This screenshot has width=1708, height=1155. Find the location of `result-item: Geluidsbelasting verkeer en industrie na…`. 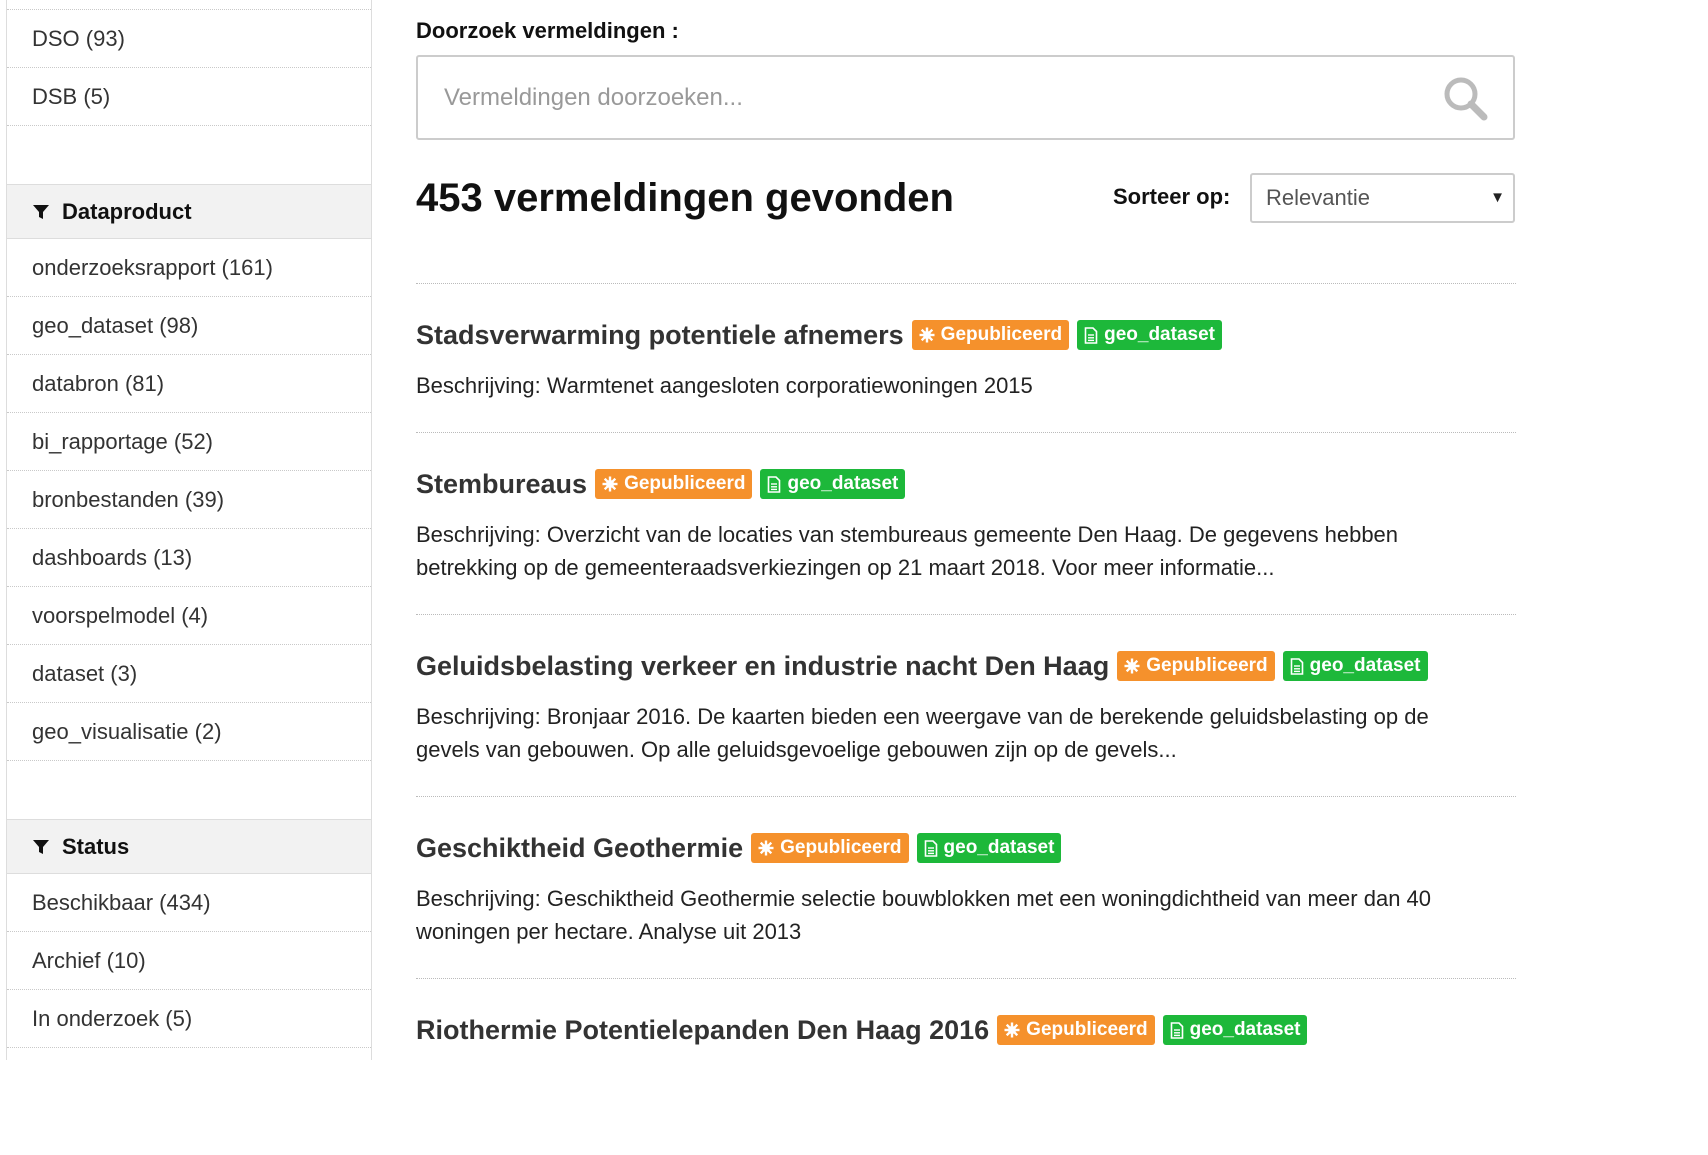

result-item: Geluidsbelasting verkeer en industrie na… is located at coordinates (966, 705).